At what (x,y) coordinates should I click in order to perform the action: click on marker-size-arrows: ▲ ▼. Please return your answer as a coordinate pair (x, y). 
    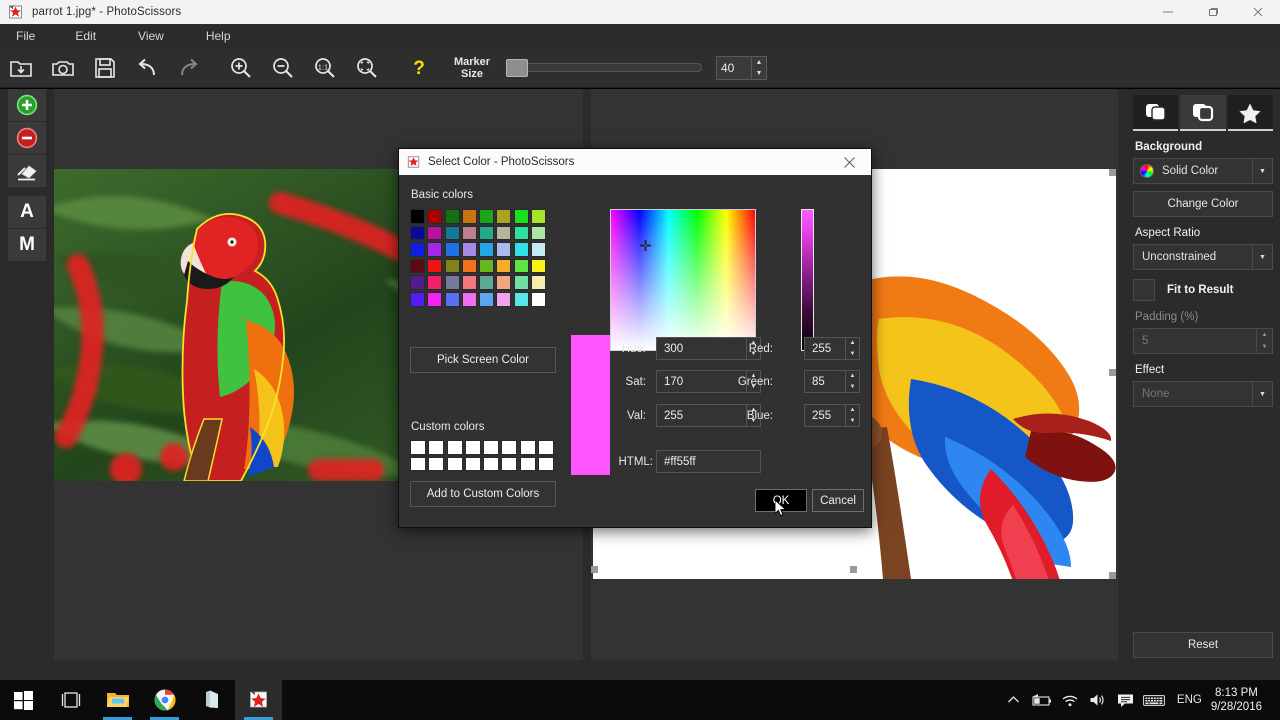
    Looking at the image, I should click on (758, 67).